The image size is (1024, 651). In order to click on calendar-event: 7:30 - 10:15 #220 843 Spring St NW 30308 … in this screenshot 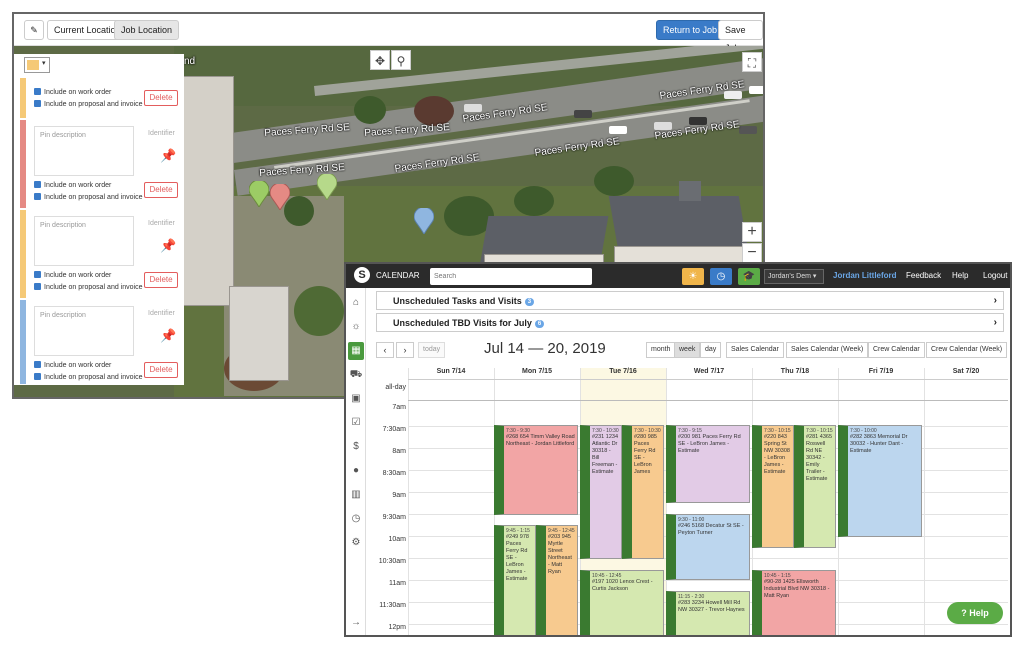, I will do `click(773, 486)`.